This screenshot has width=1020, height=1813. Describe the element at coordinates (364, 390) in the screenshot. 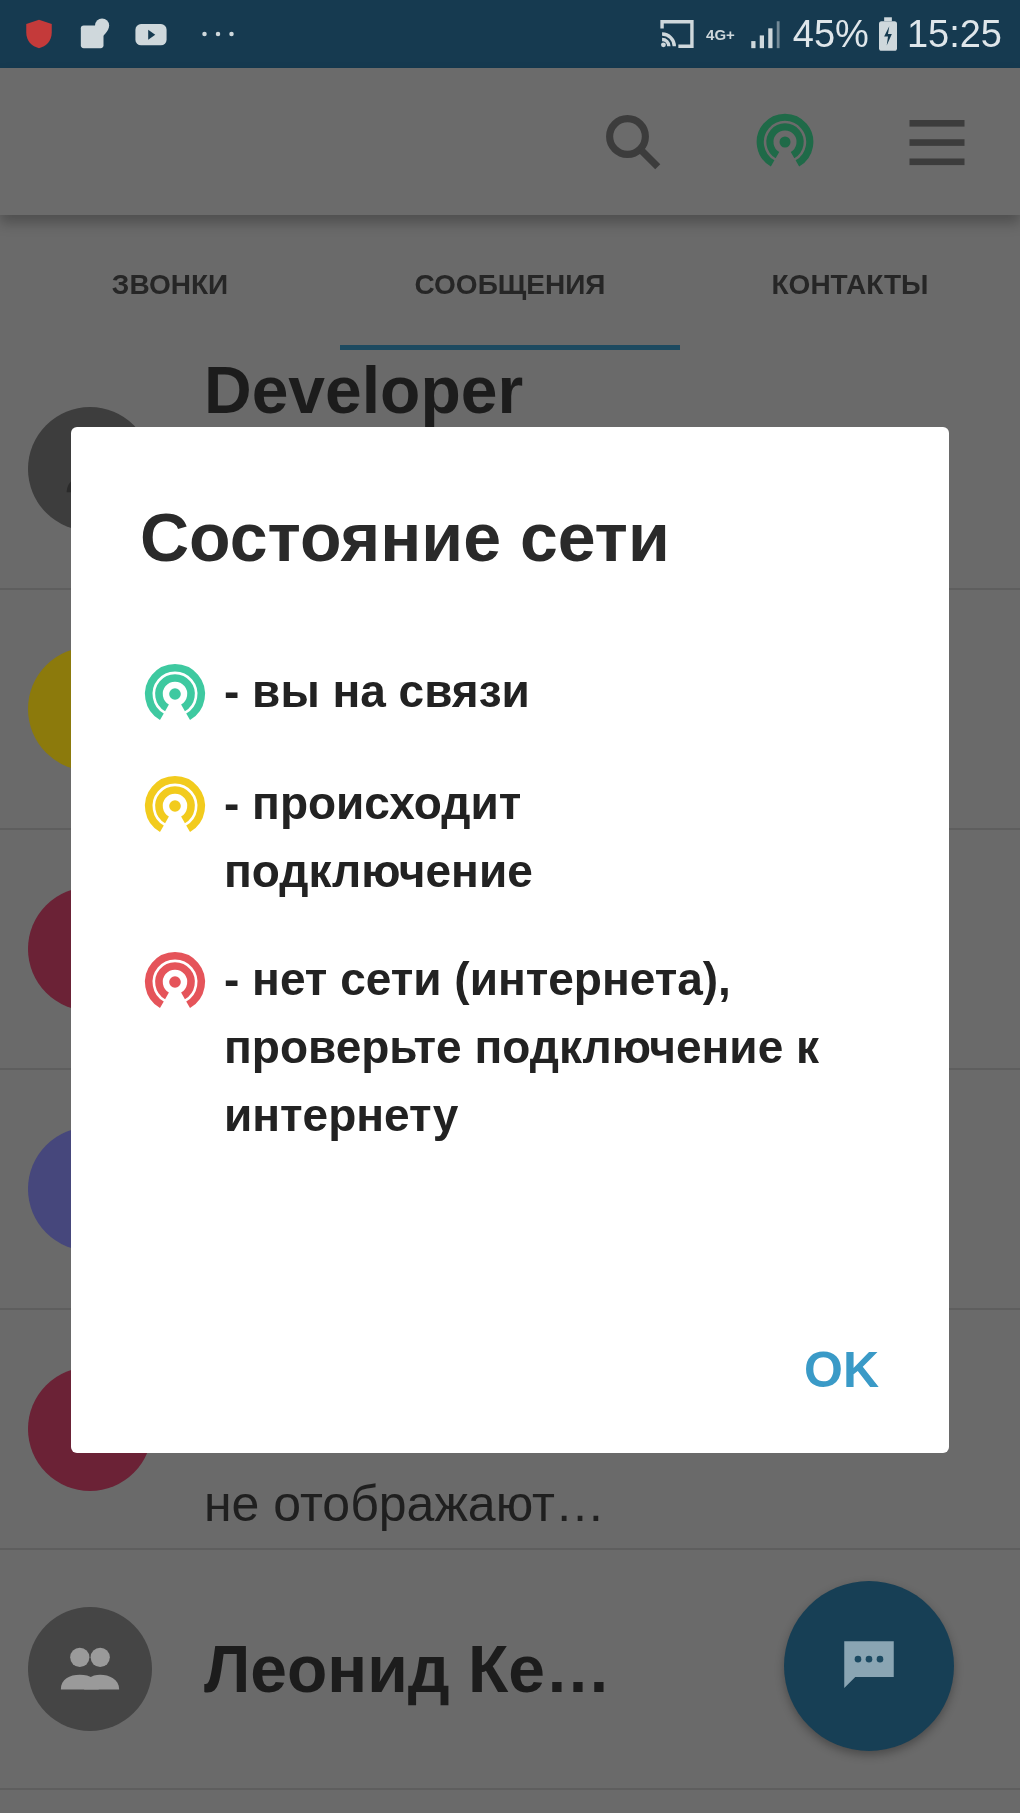

I see `contact-name: Developer` at that location.